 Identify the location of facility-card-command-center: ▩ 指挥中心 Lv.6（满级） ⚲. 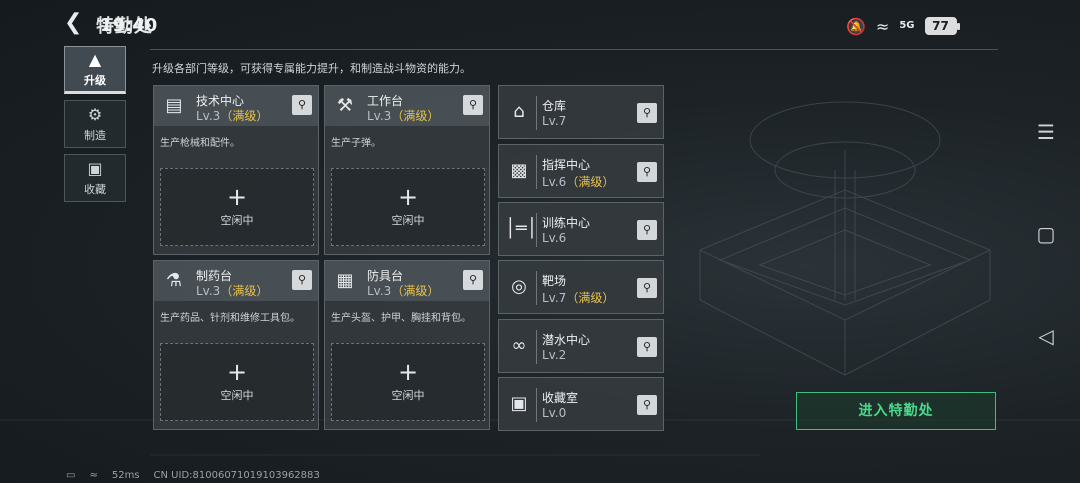
(581, 171).